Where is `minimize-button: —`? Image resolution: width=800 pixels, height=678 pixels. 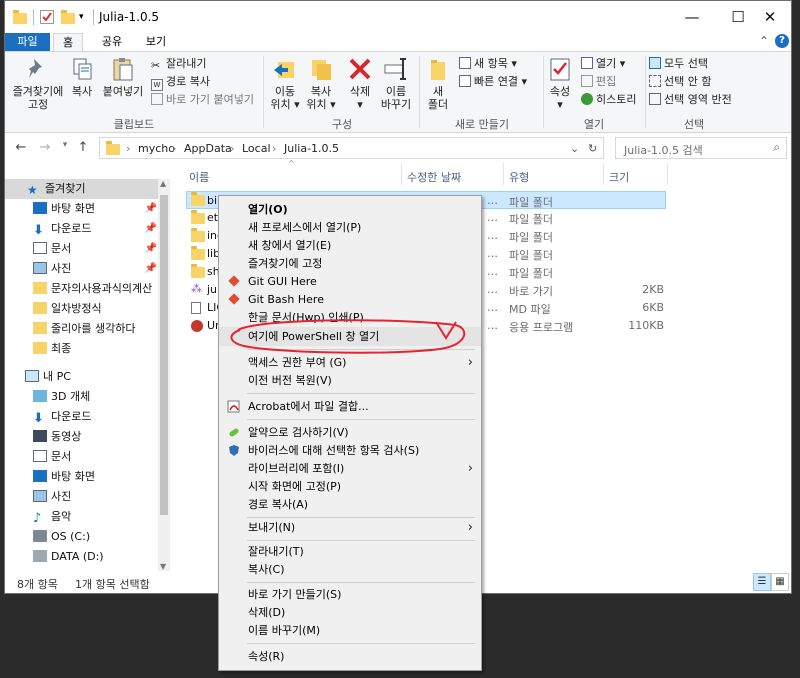
minimize-button: — is located at coordinates (692, 17).